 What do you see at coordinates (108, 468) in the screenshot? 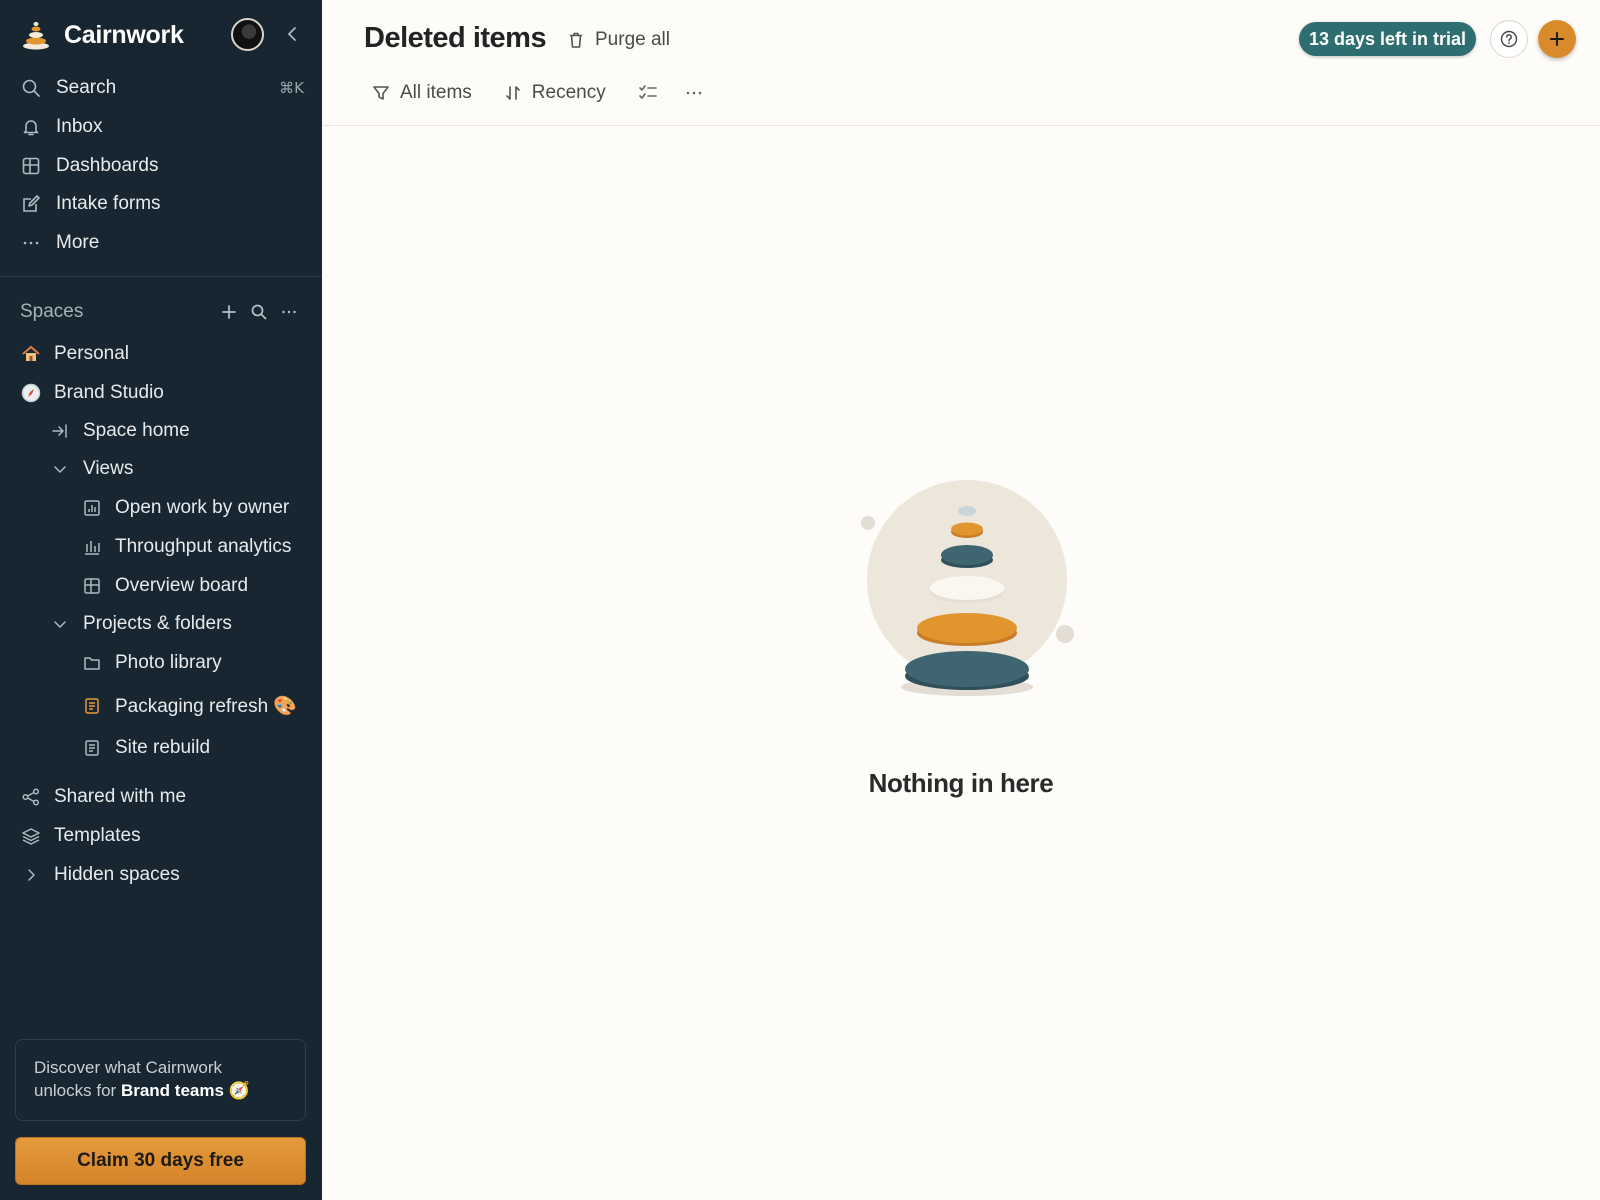
I see `tree-label: Views` at bounding box center [108, 468].